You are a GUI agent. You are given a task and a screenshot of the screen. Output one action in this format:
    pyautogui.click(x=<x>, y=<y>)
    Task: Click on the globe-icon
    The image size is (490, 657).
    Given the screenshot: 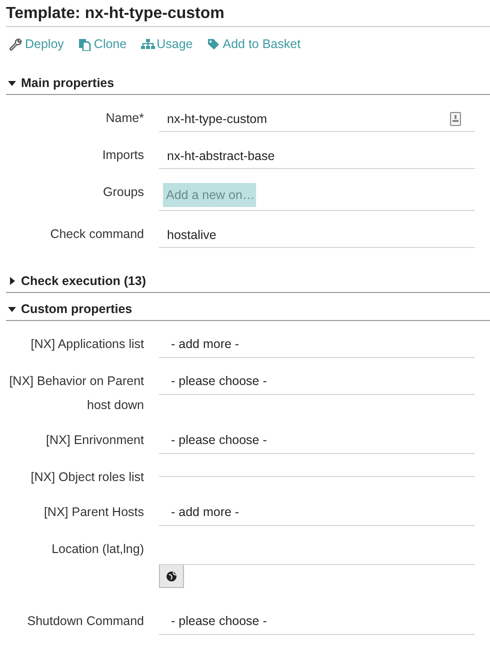 What is the action you would take?
    pyautogui.click(x=171, y=576)
    